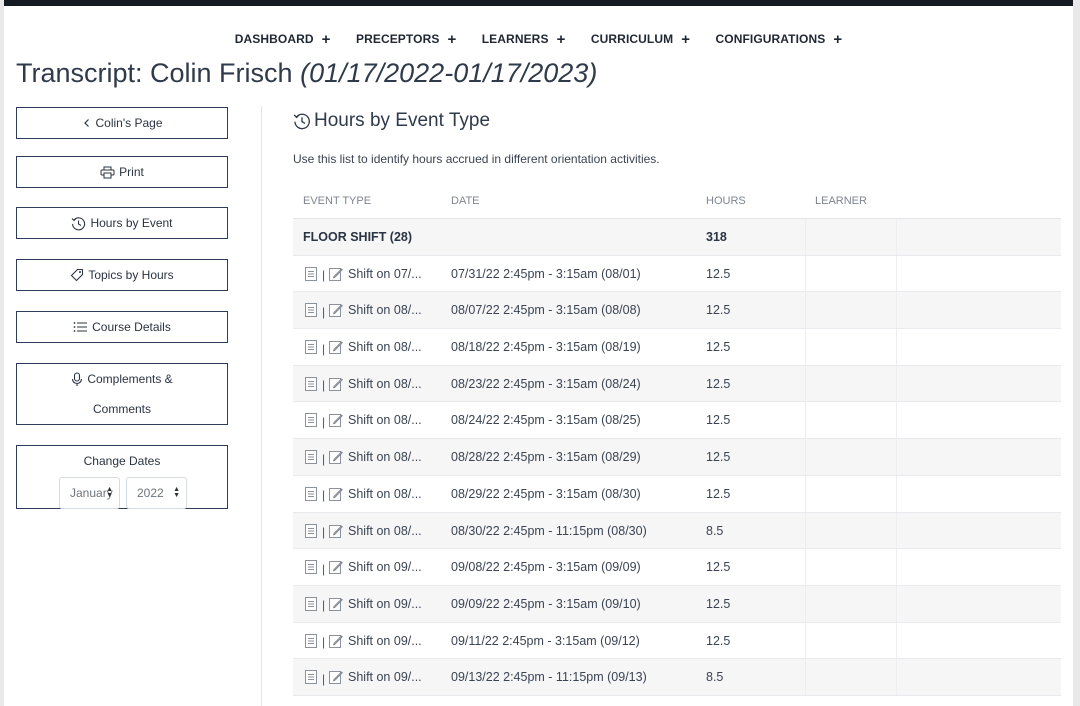 The image size is (1080, 706). What do you see at coordinates (337, 201) in the screenshot?
I see `column-header-event-type: EVENT TYPE` at bounding box center [337, 201].